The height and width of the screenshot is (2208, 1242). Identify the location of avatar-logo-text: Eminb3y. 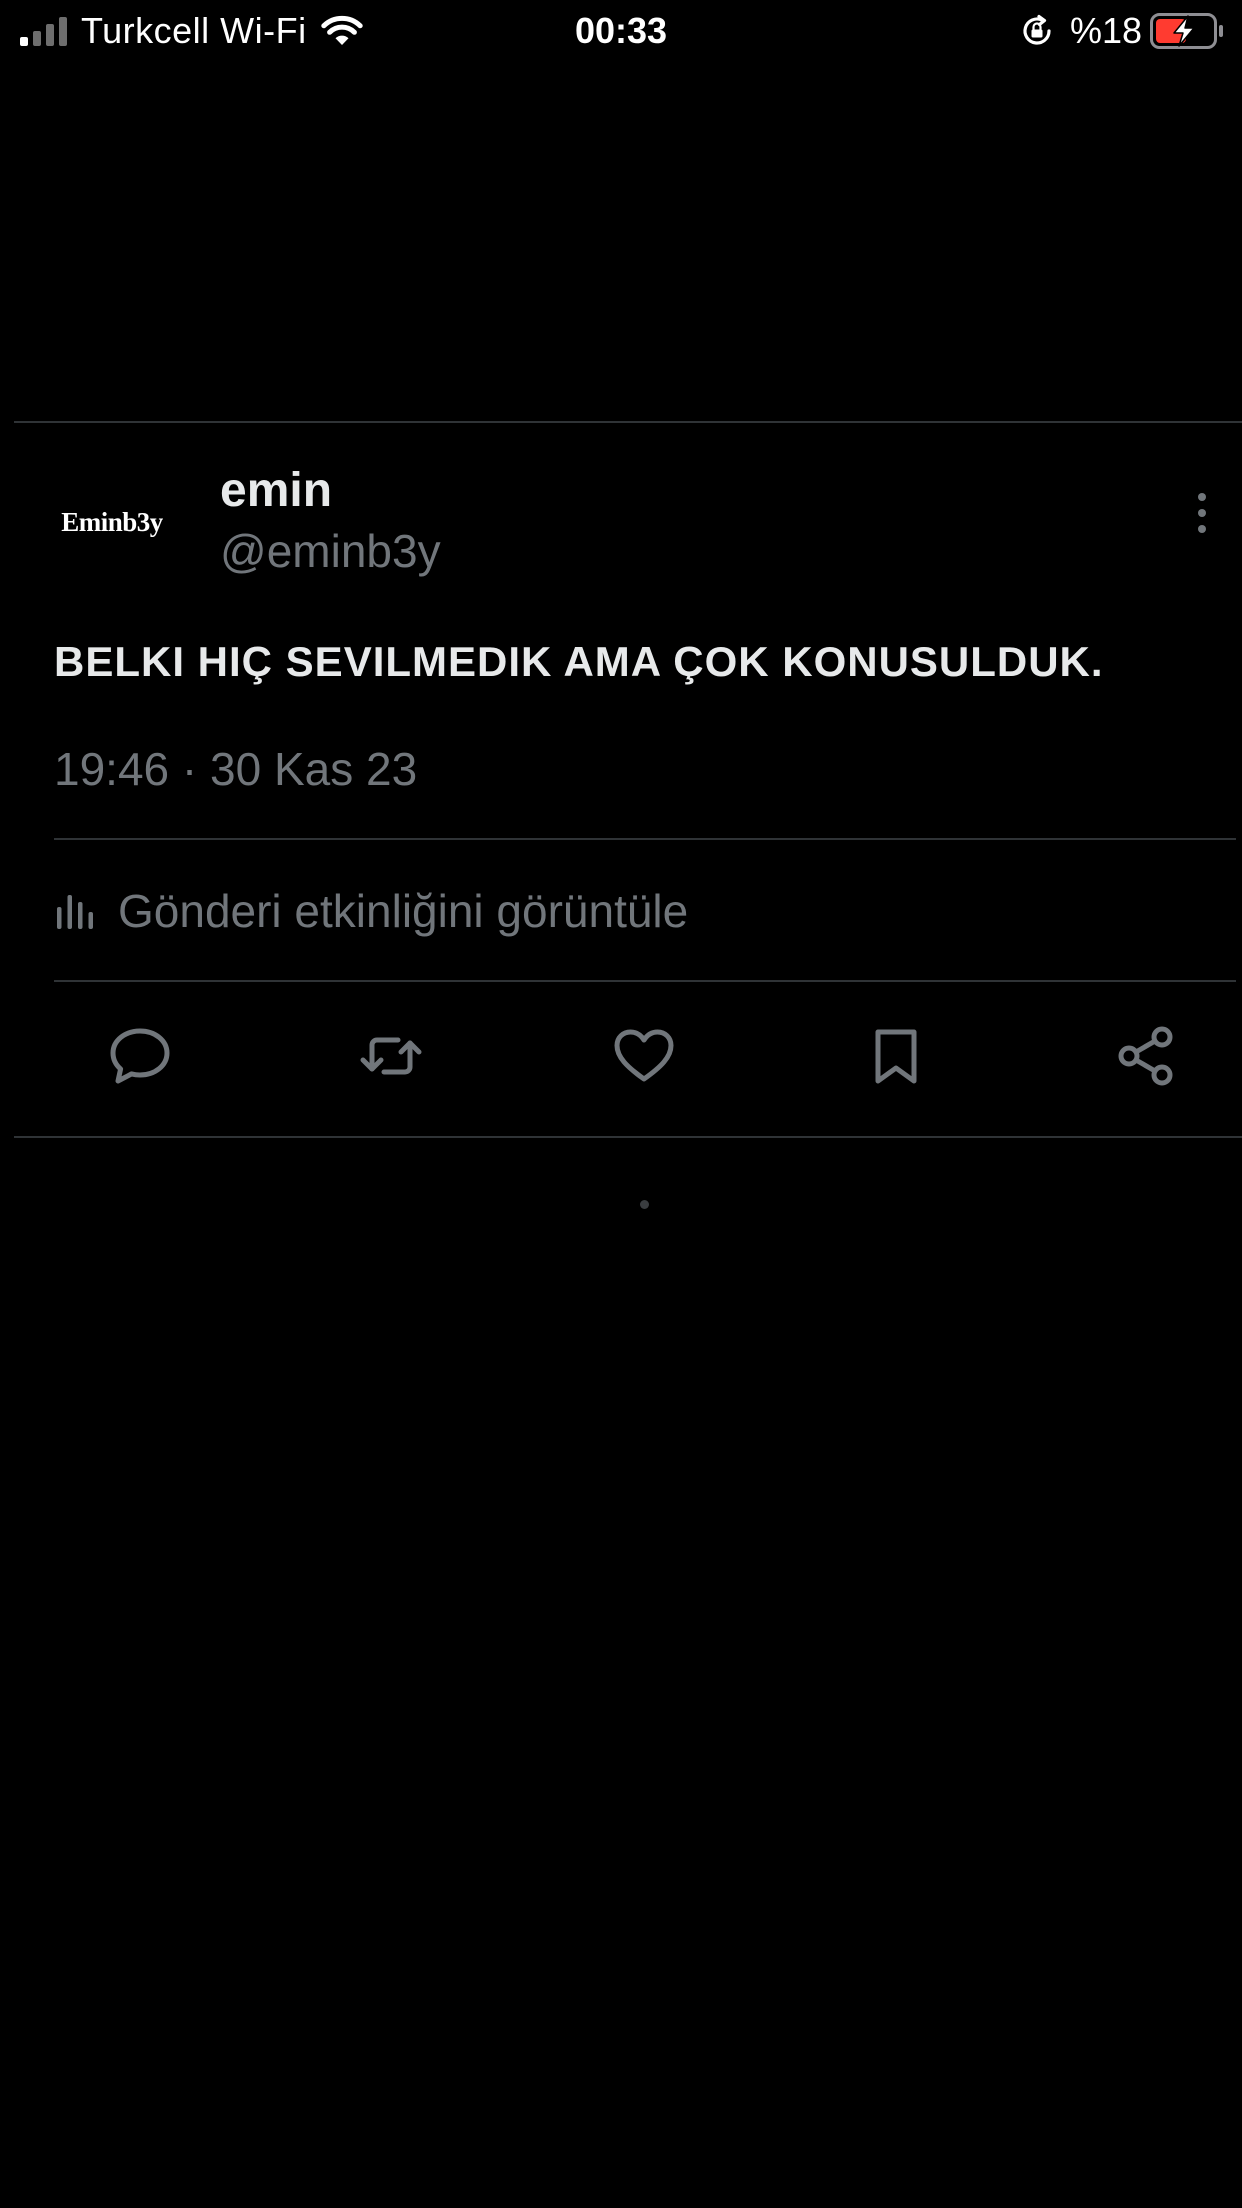
(112, 521).